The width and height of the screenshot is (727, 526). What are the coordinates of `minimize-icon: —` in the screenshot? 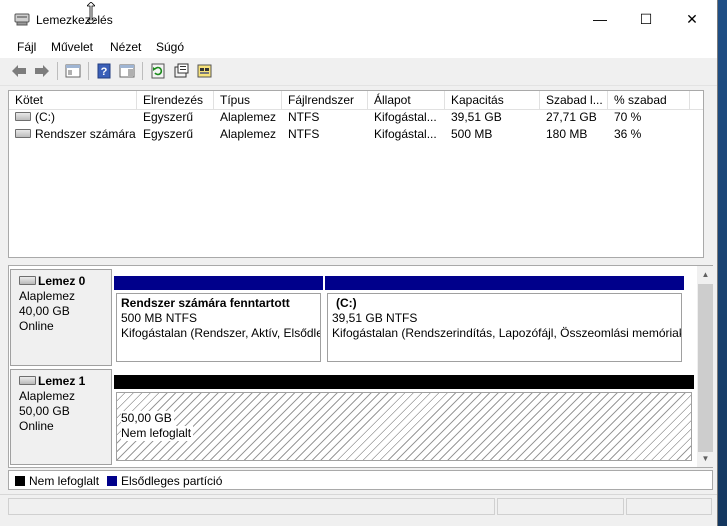 It's located at (600, 19).